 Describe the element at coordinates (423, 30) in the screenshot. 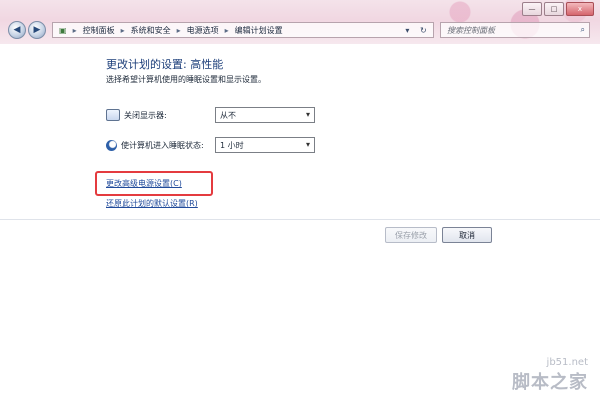

I see `refresh-icon: ↻` at that location.